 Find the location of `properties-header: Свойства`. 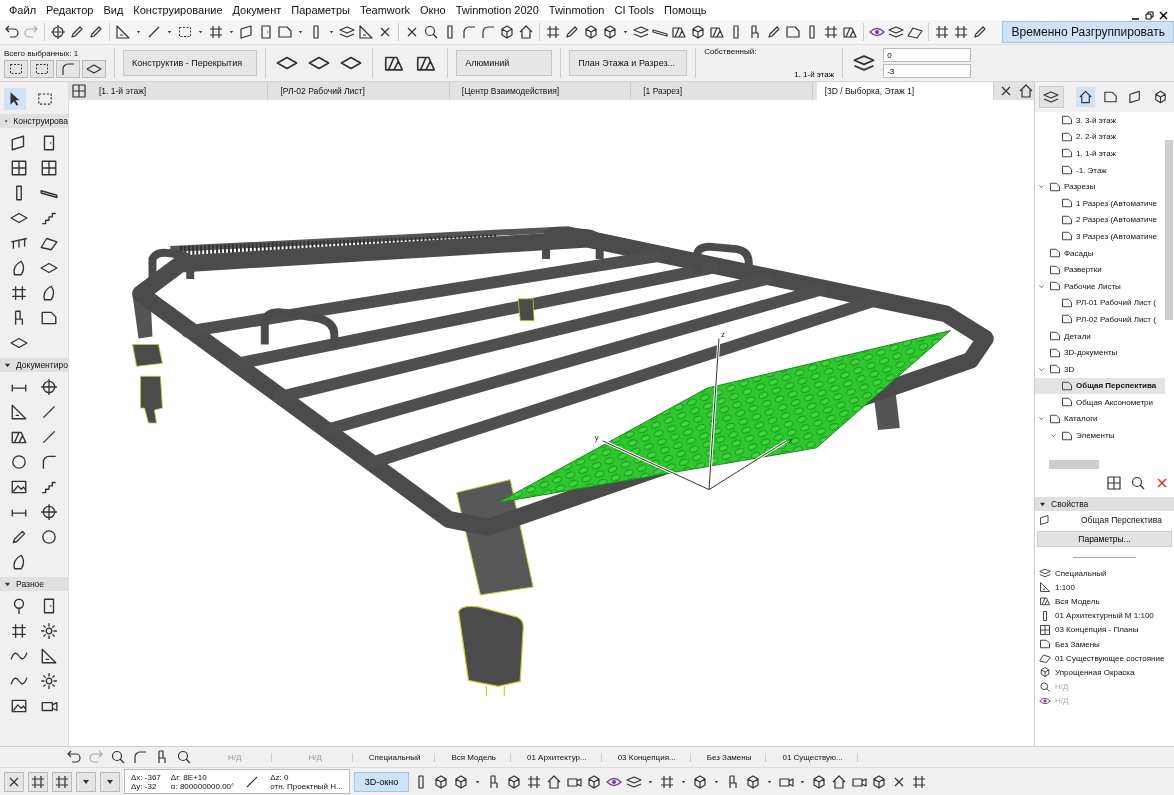

properties-header: Свойства is located at coordinates (1104, 504).